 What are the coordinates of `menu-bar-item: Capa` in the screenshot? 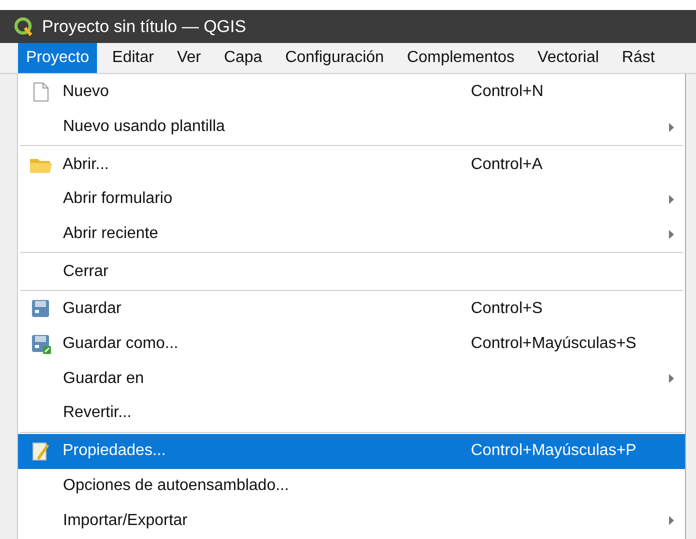 It's located at (243, 58).